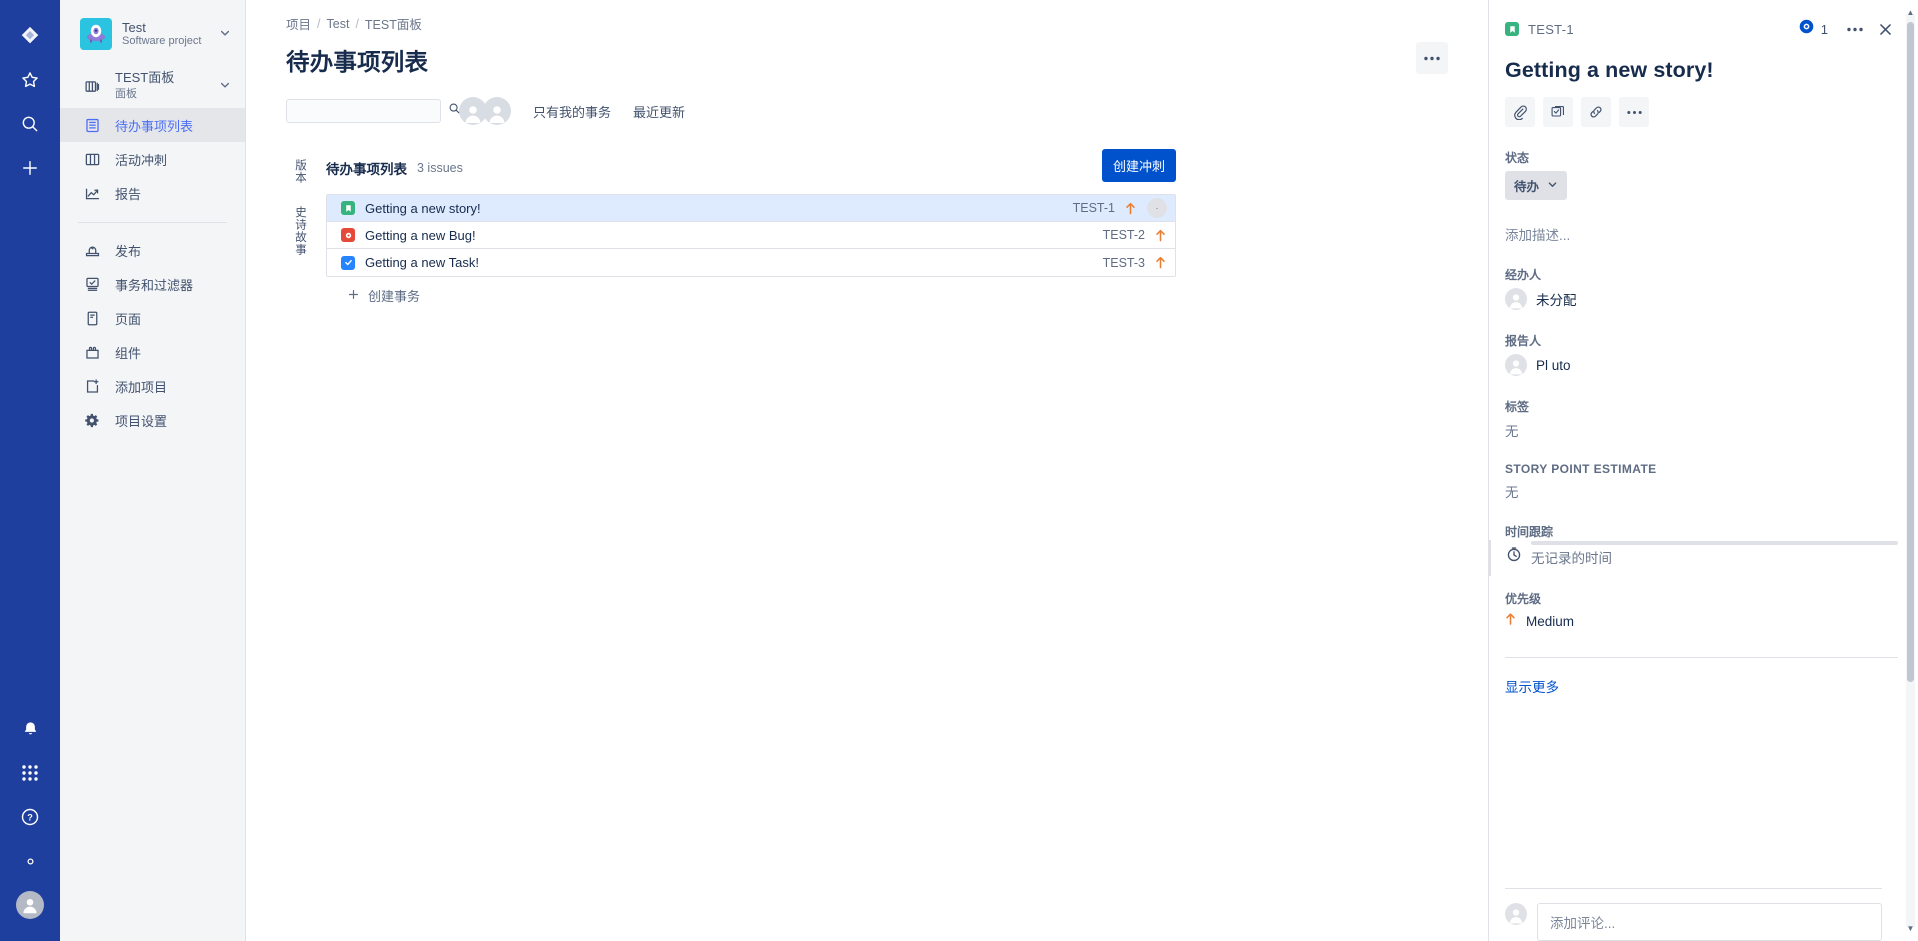 The height and width of the screenshot is (941, 1918). Describe the element at coordinates (1855, 29) in the screenshot. I see `detail-more-button` at that location.